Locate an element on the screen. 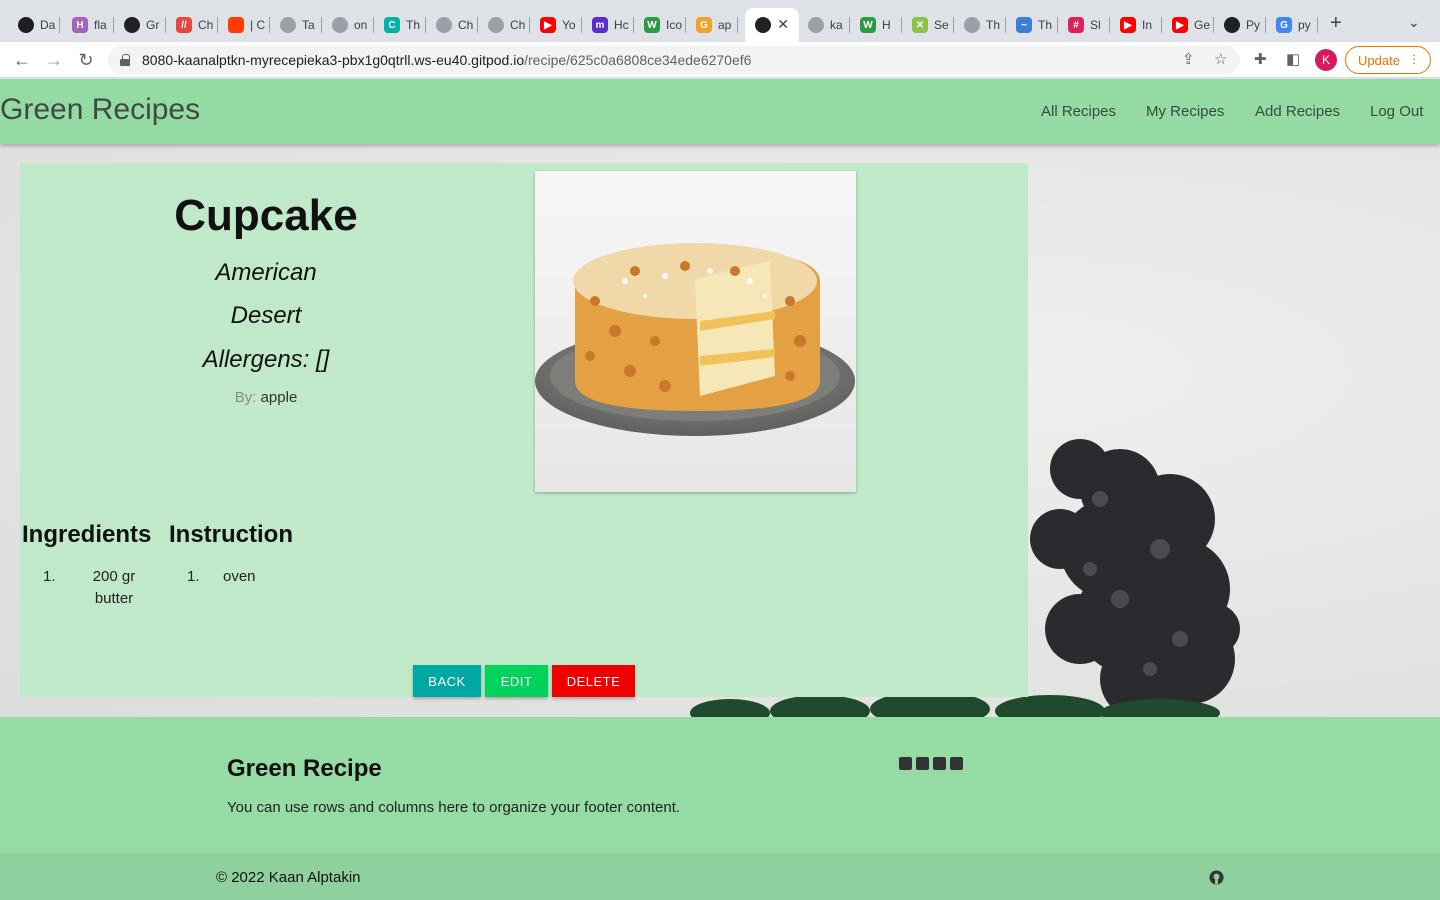  browser-tab: ▶ Yo is located at coordinates (556, 25).